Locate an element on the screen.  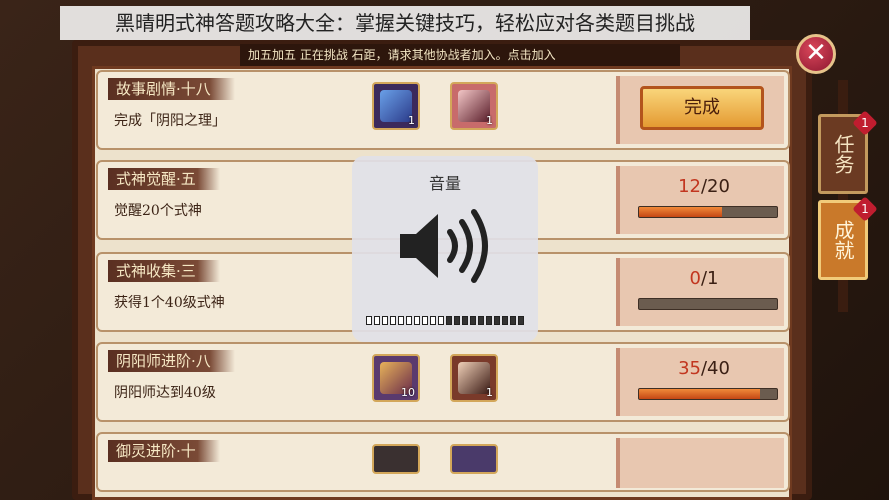
progress-text: 12/20 is located at coordinates (704, 186).